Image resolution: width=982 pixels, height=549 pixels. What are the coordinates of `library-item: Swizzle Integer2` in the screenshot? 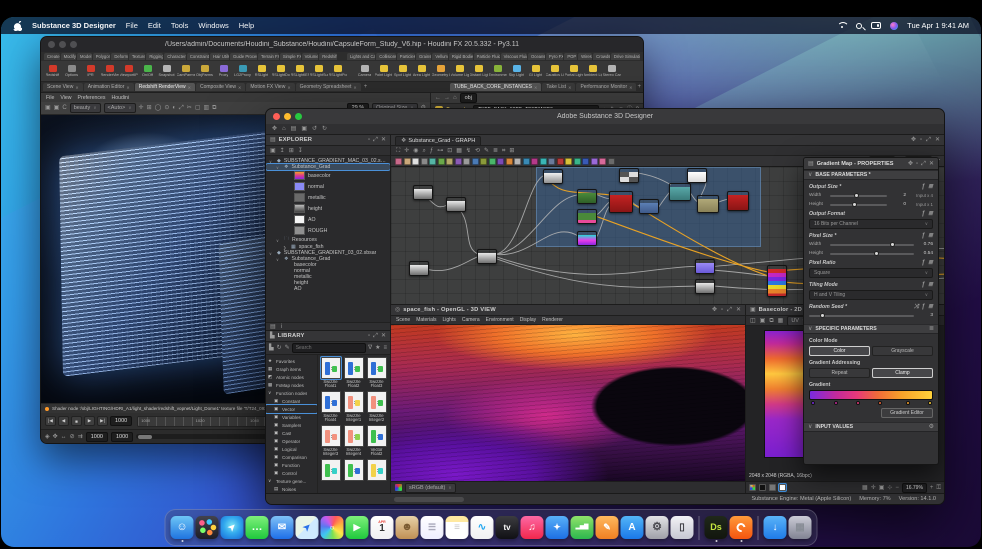 It's located at (376, 407).